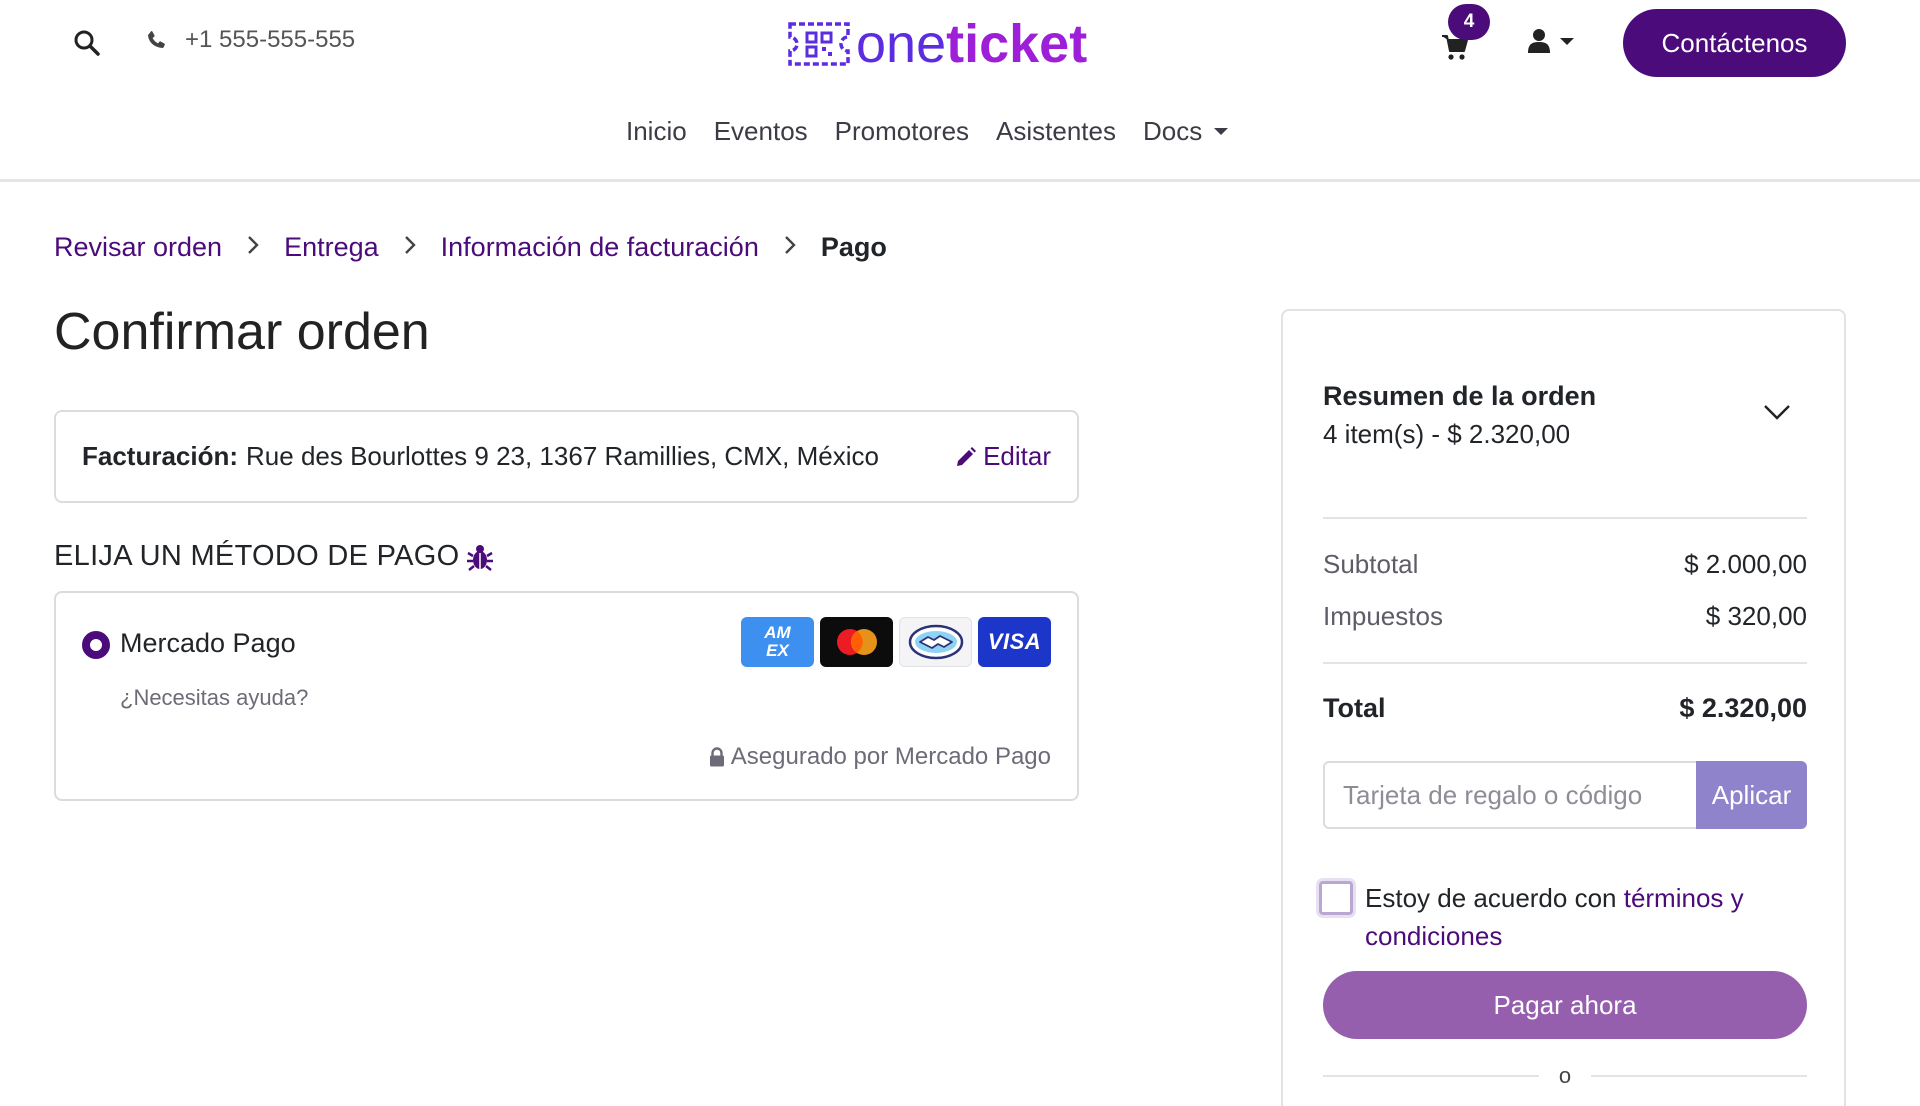 Image resolution: width=1920 pixels, height=1106 pixels. I want to click on user-icon, so click(1539, 41).